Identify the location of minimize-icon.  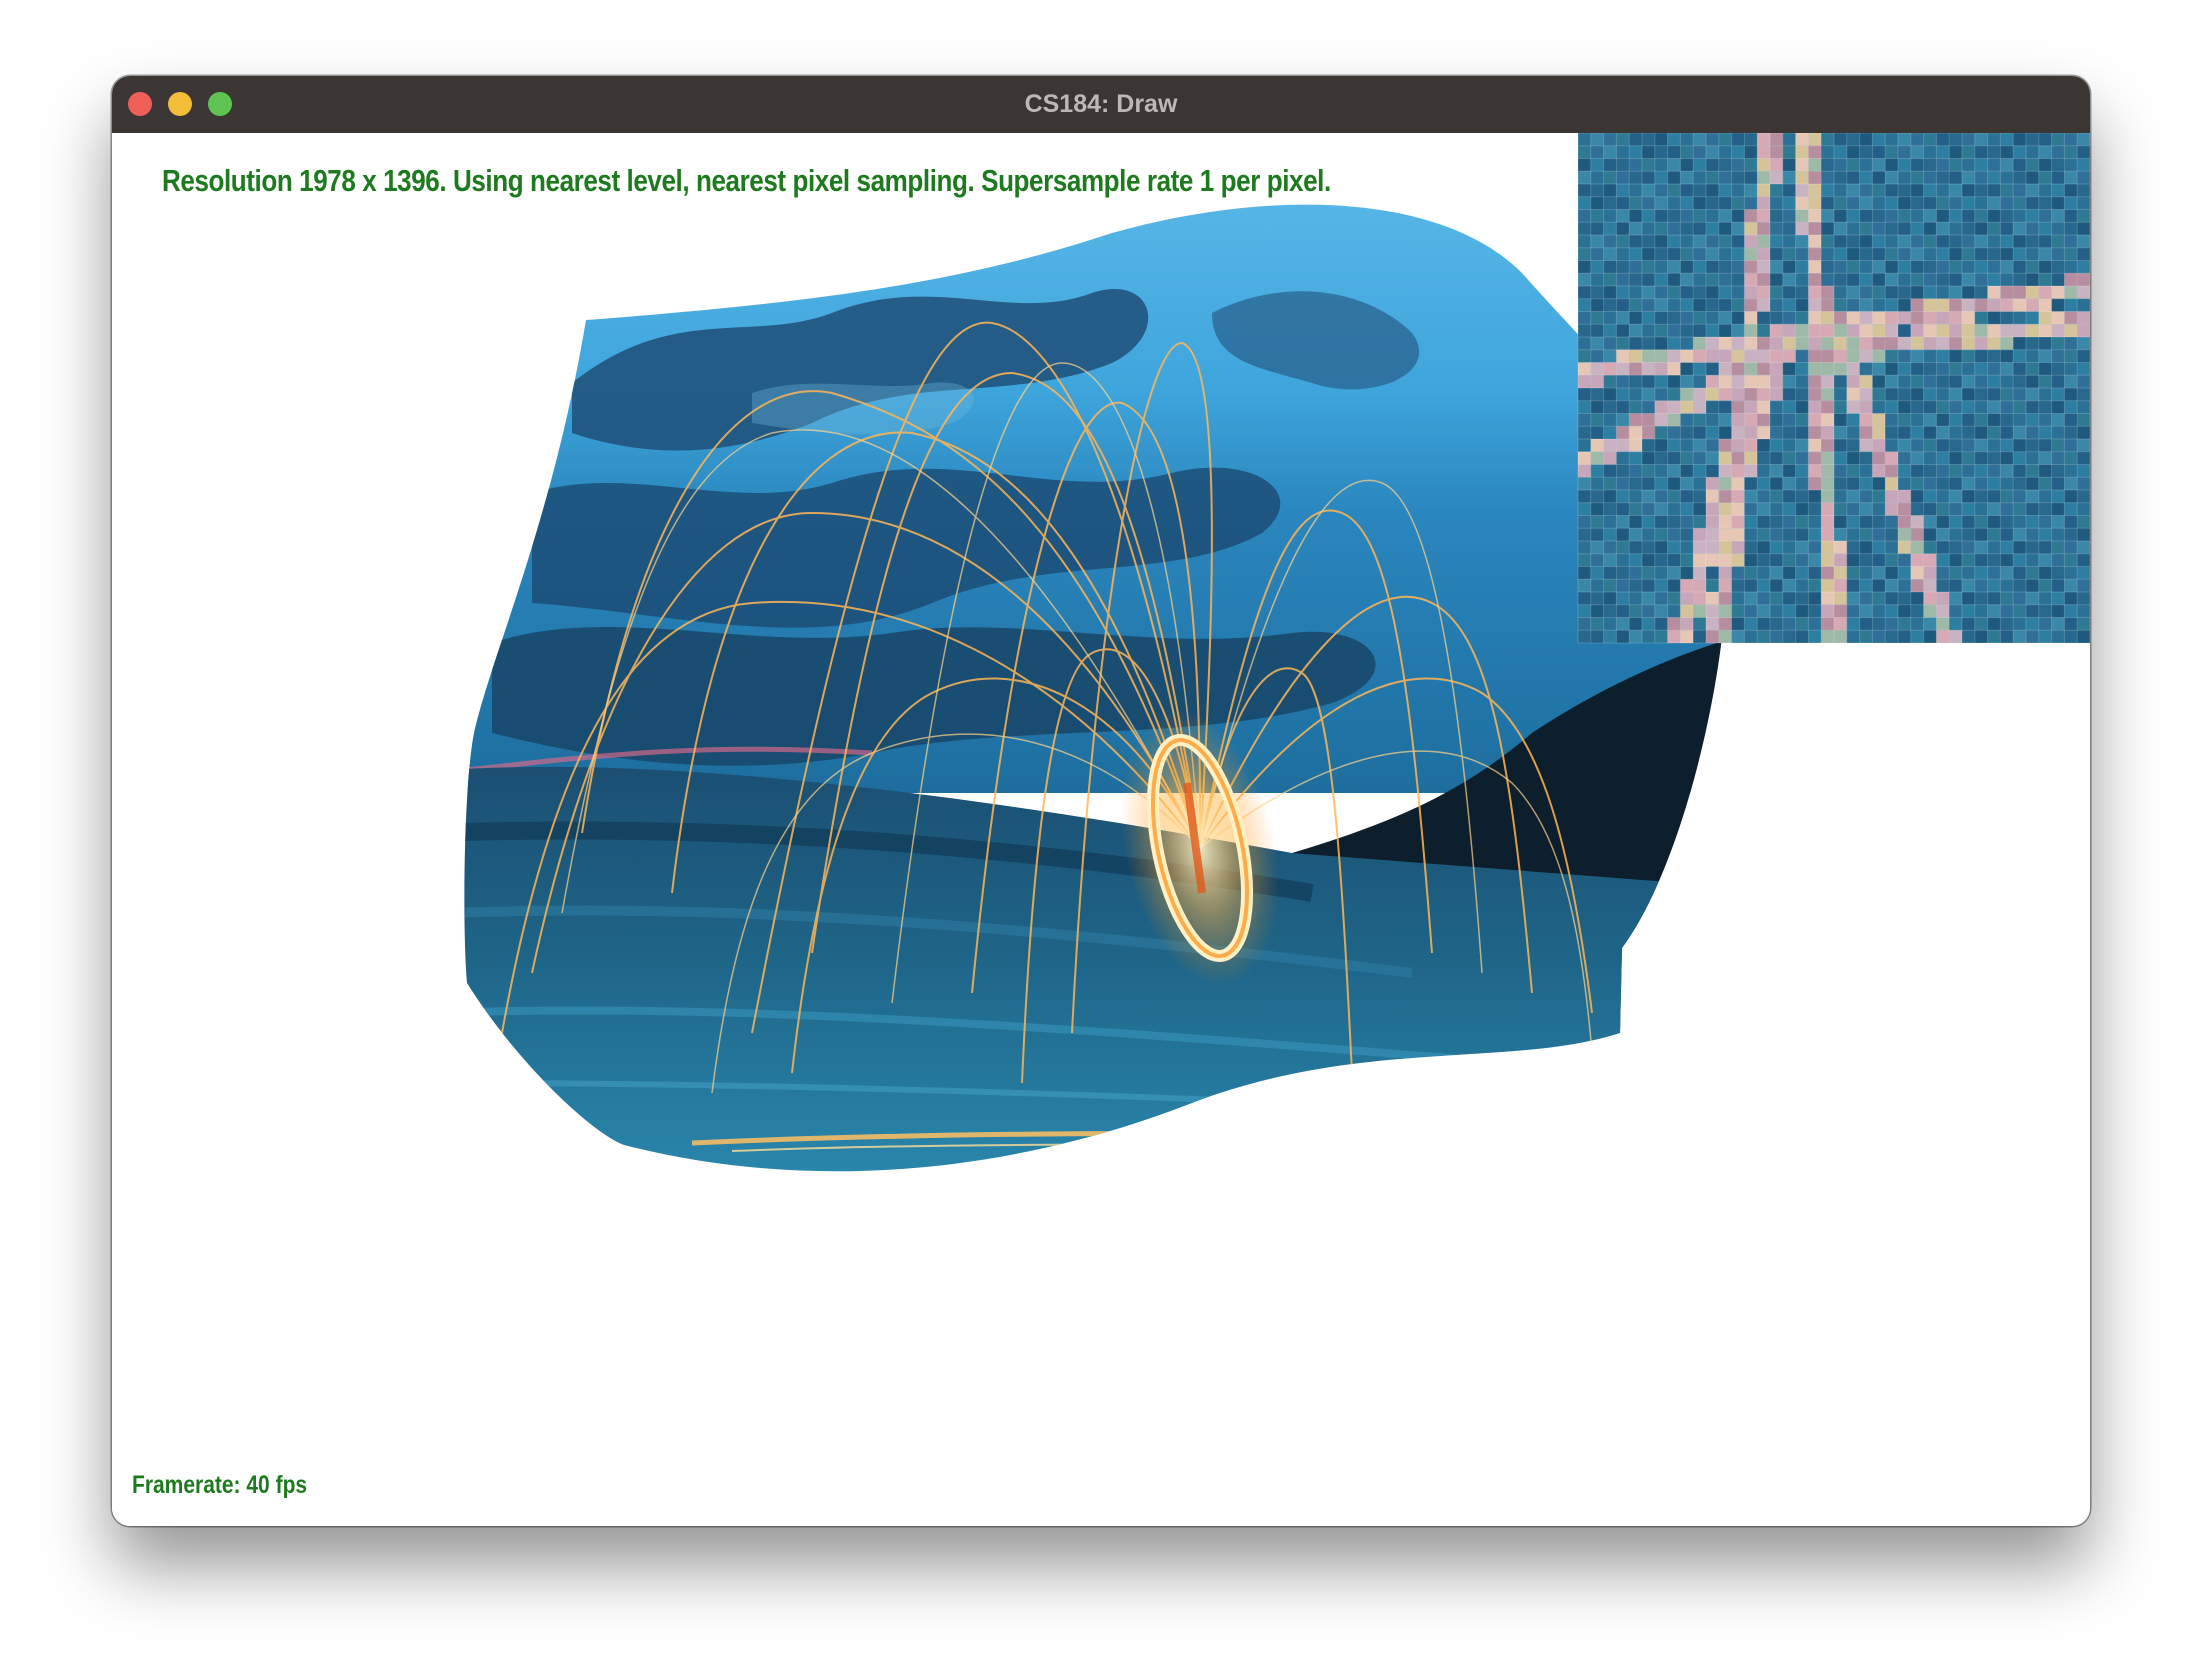
(180, 104).